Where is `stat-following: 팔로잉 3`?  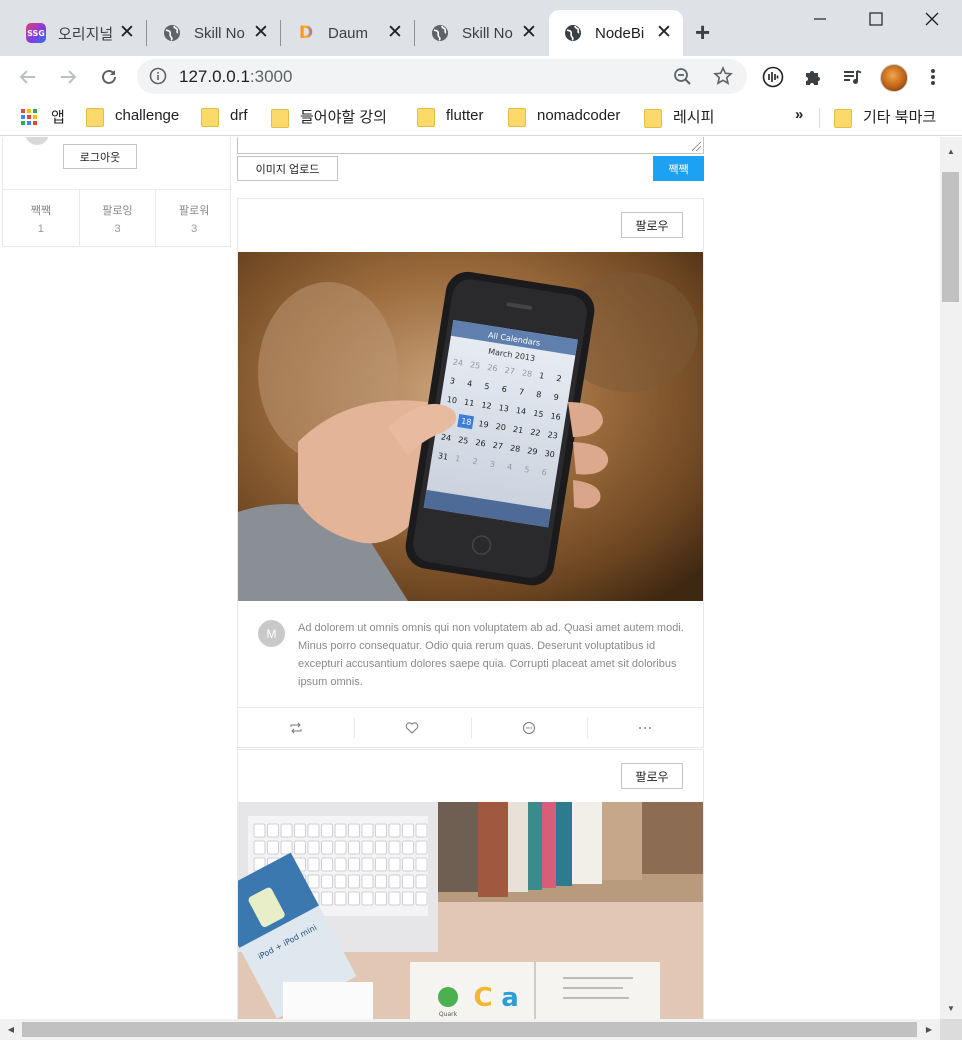 stat-following: 팔로잉 3 is located at coordinates (118, 218).